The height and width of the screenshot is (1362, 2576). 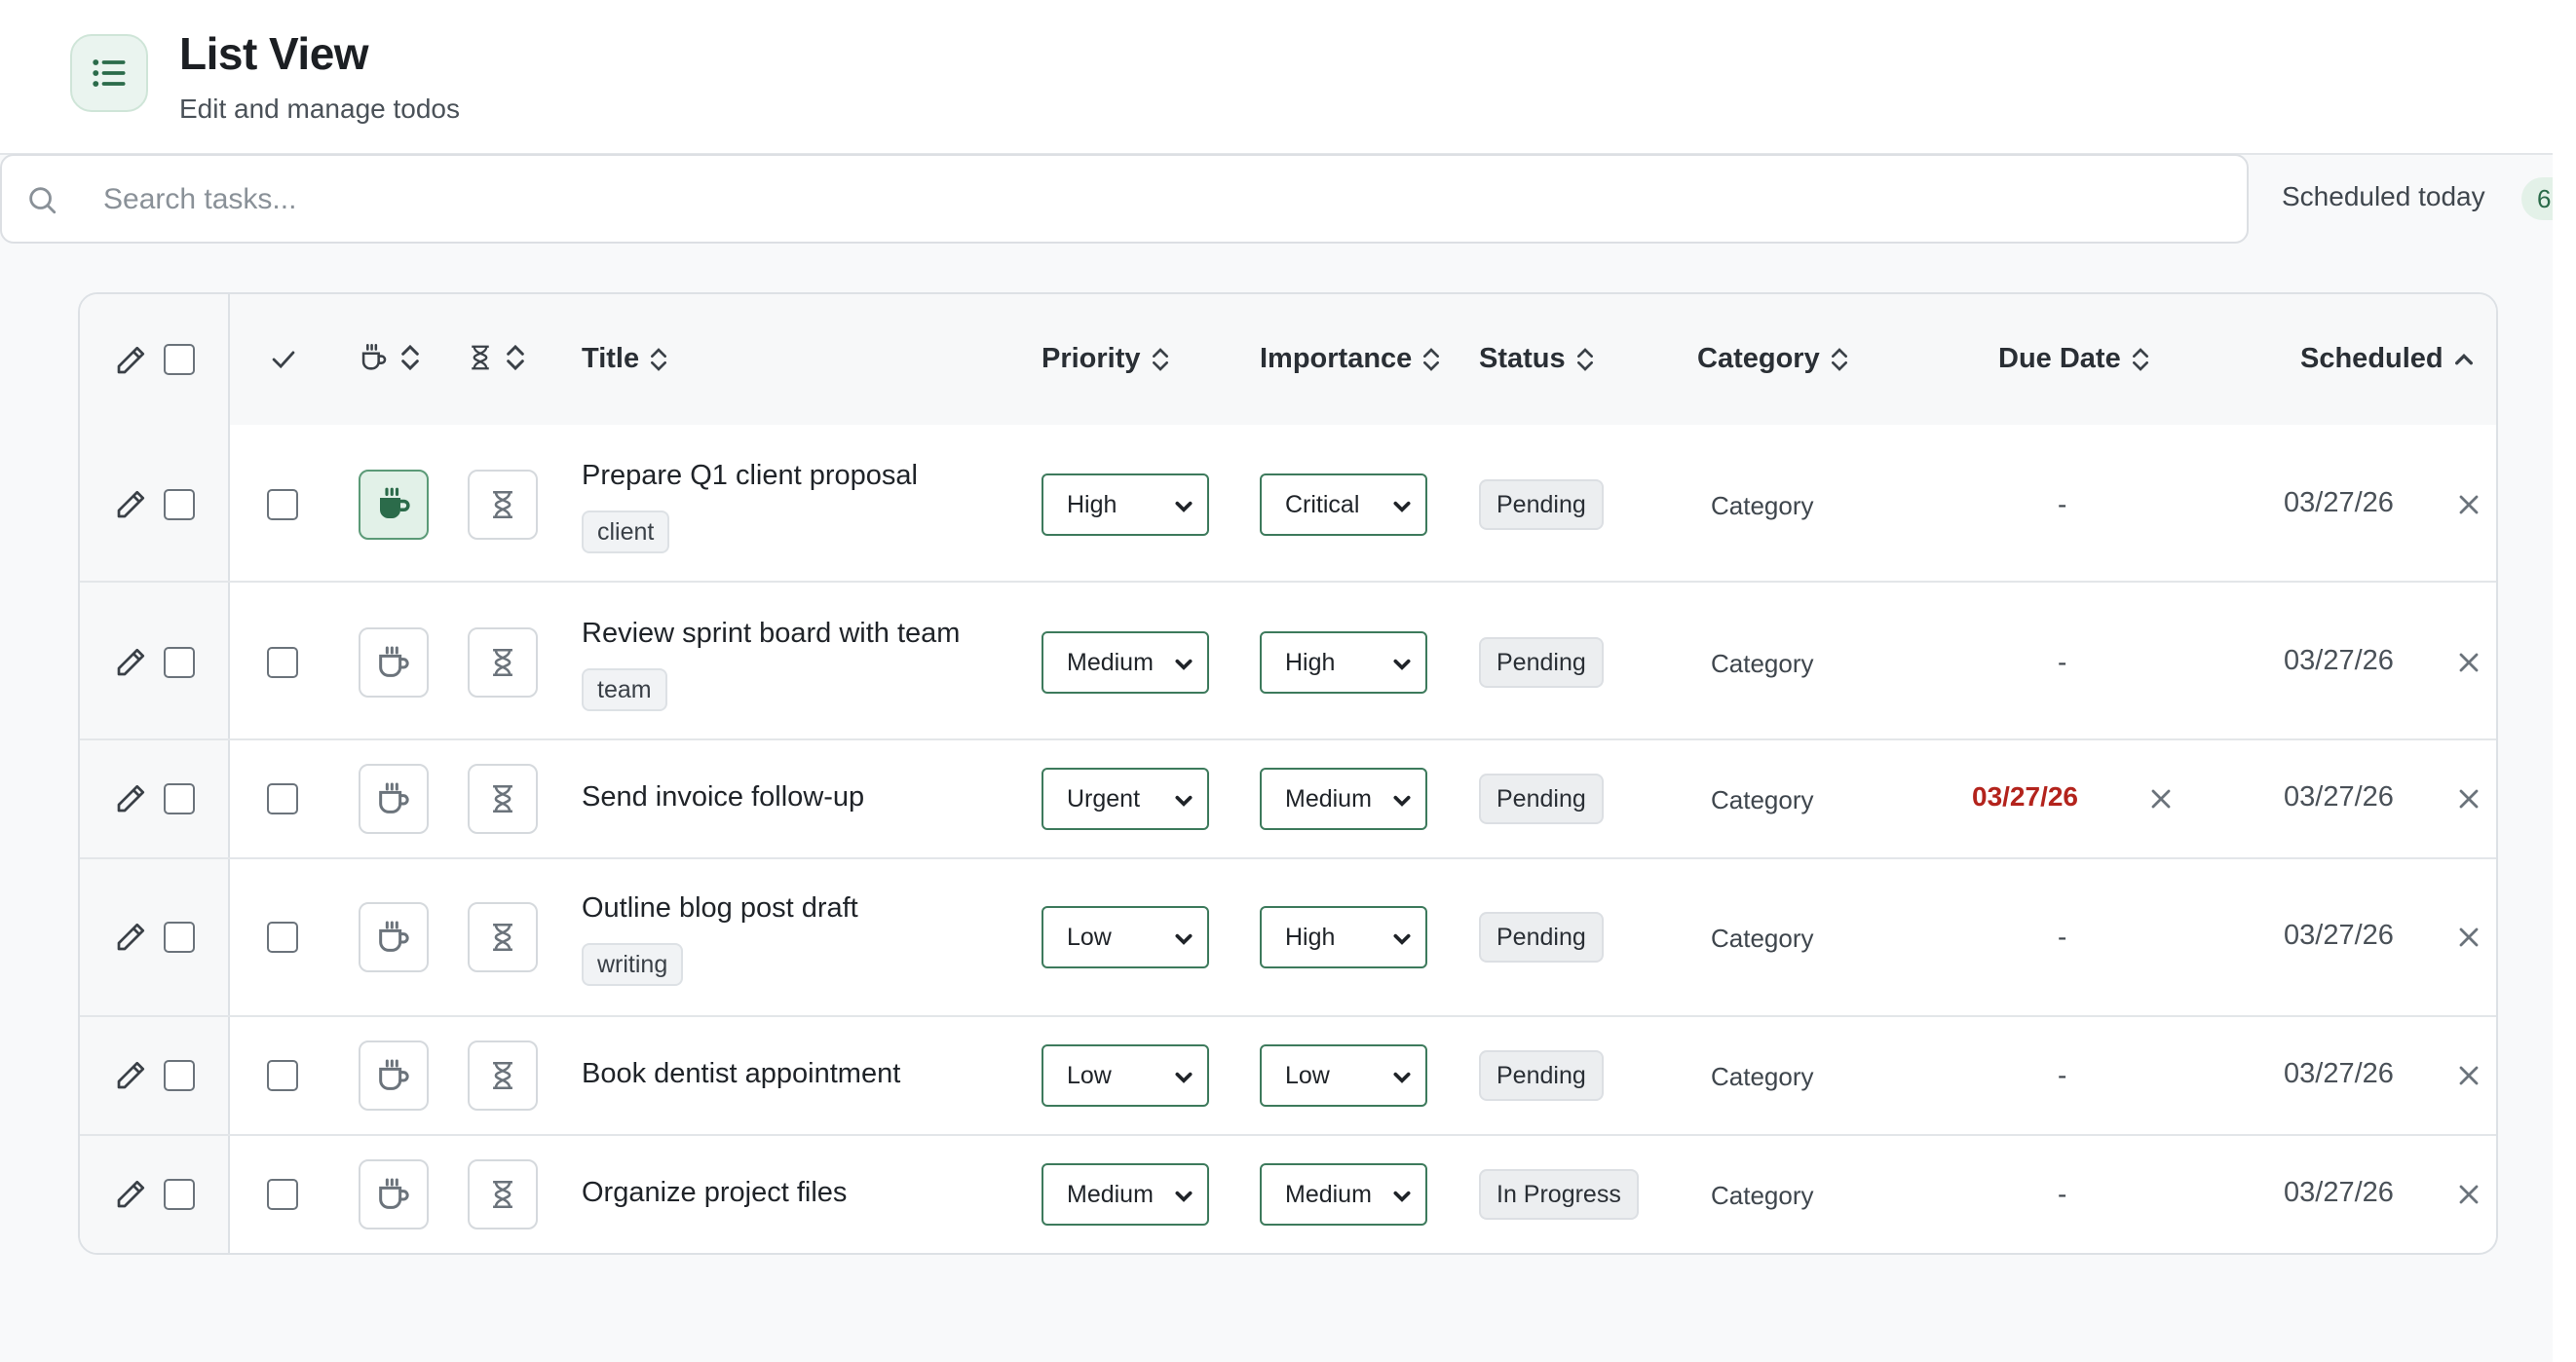 What do you see at coordinates (2074, 359) in the screenshot?
I see `column-due-date: Due Date` at bounding box center [2074, 359].